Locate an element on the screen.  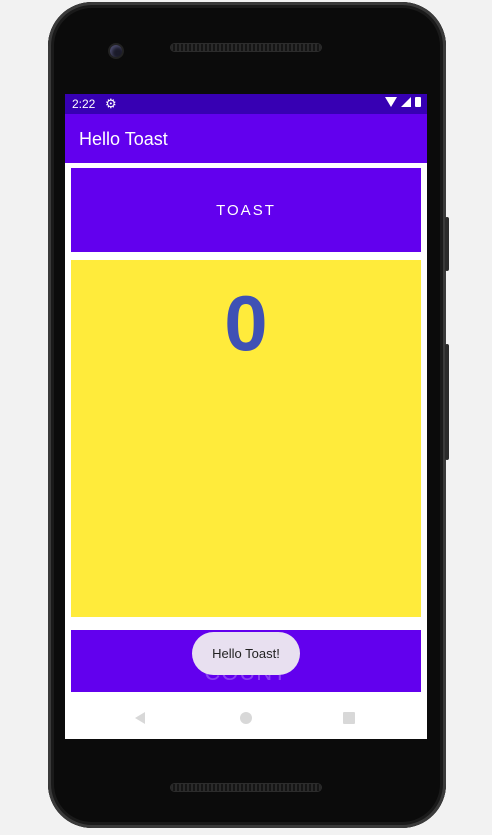
top-speaker is located at coordinates (246, 47).